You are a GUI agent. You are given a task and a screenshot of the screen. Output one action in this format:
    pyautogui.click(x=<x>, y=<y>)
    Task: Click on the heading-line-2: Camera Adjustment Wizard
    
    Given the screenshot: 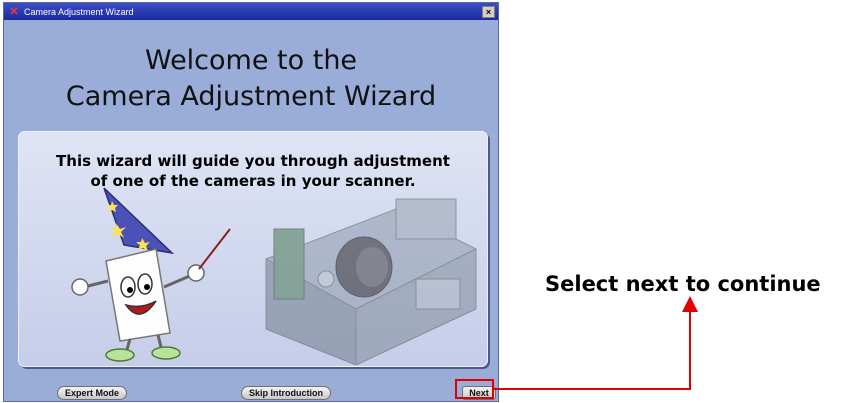 What is the action you would take?
    pyautogui.click(x=251, y=96)
    